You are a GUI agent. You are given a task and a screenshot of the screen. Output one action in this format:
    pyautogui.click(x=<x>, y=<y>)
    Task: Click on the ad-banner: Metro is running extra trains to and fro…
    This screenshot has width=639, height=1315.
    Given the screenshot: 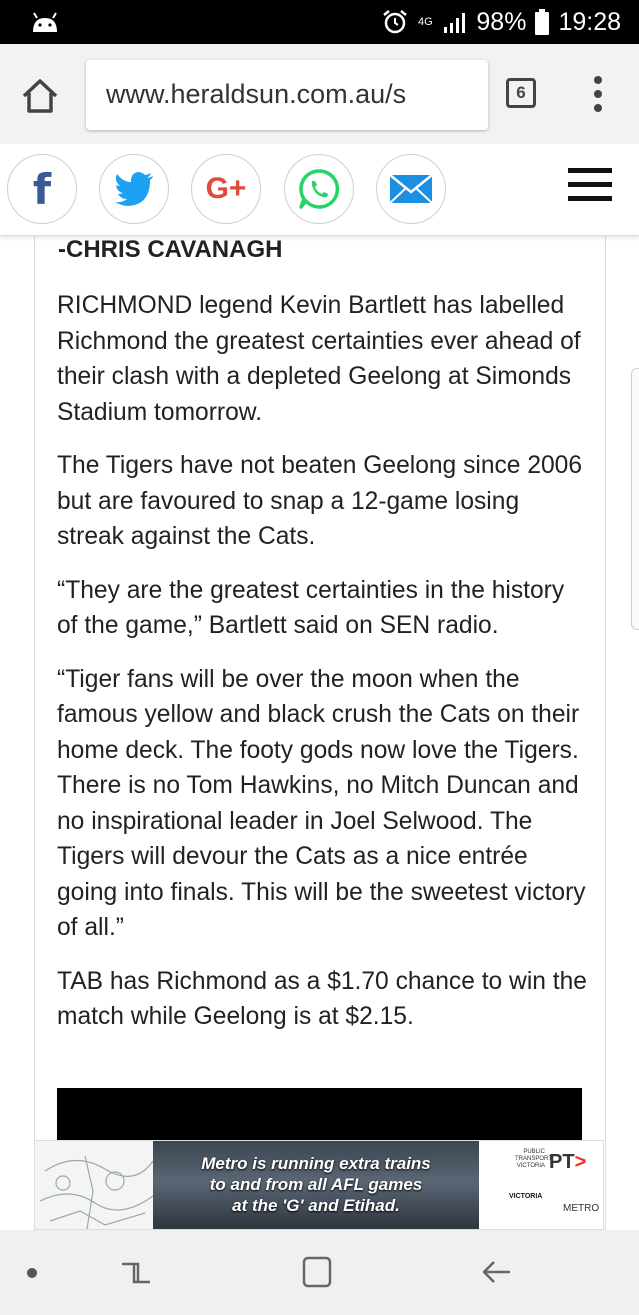 What is the action you would take?
    pyautogui.click(x=319, y=1185)
    